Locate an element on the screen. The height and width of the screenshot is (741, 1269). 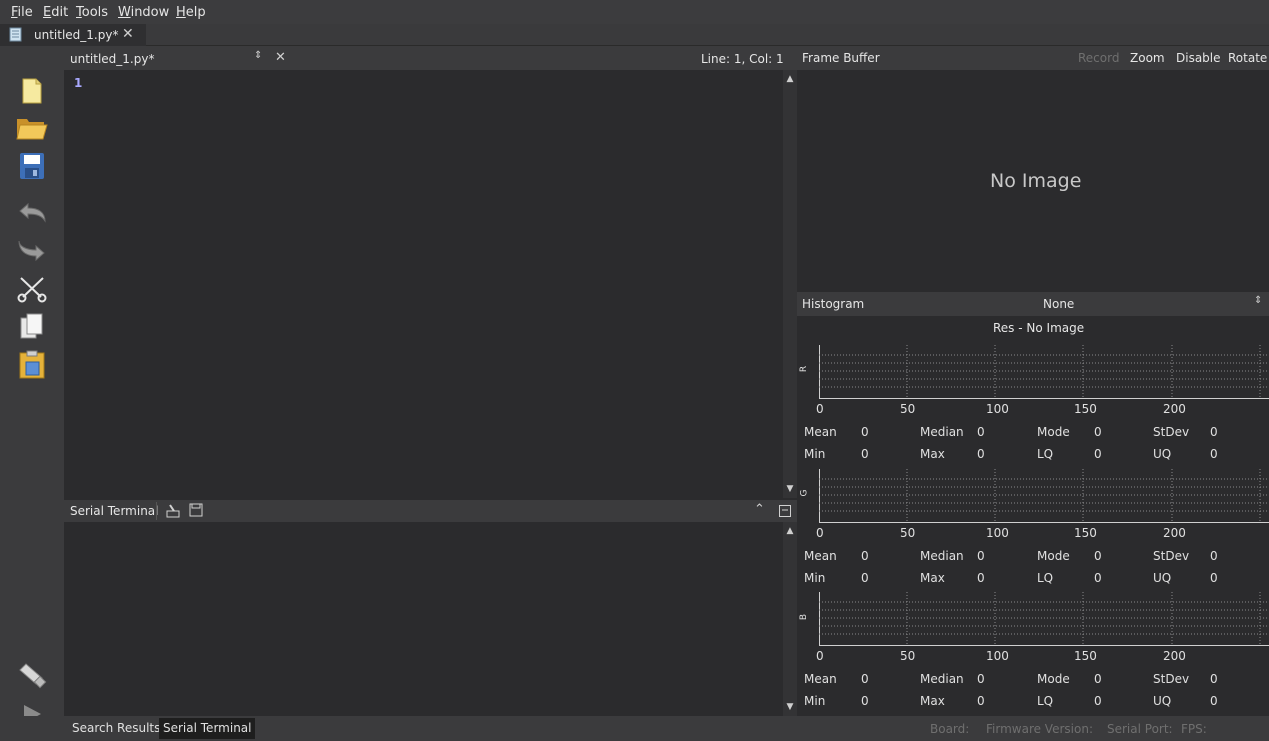
menu-help: Help is located at coordinates (191, 12).